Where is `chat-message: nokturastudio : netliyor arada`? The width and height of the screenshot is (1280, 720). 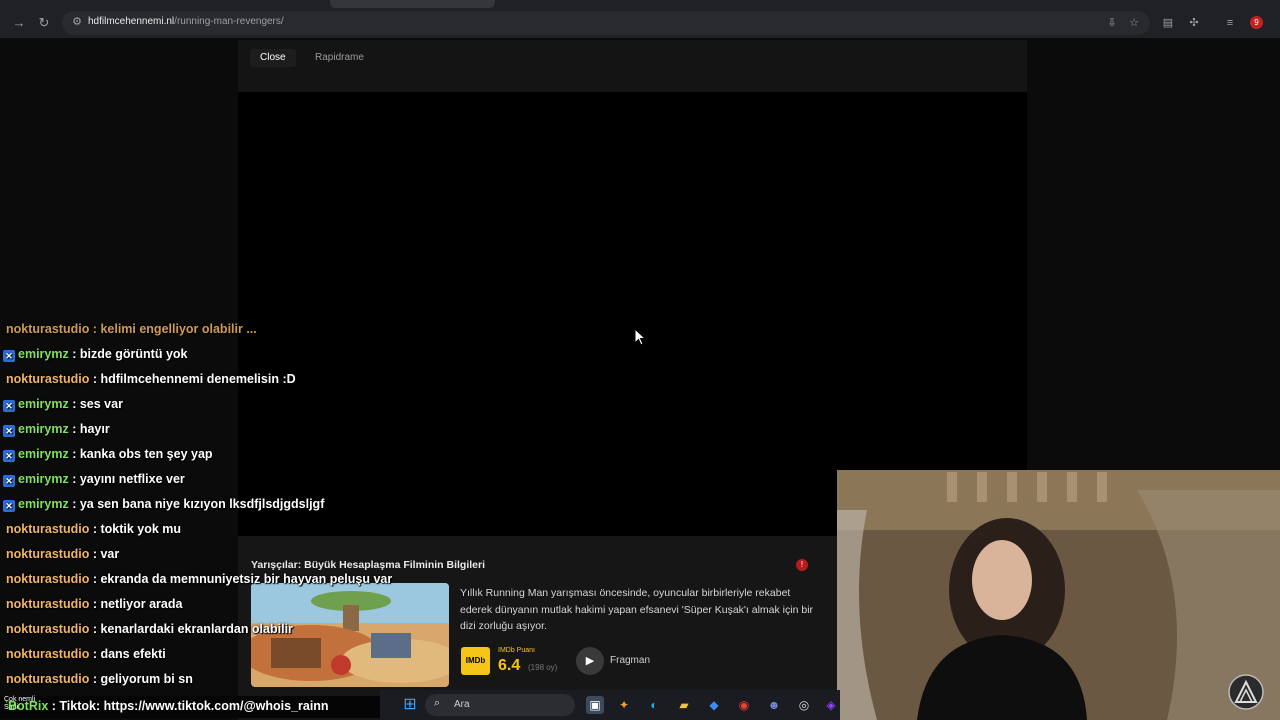
chat-message: nokturastudio : netliyor arada is located at coordinates (94, 604).